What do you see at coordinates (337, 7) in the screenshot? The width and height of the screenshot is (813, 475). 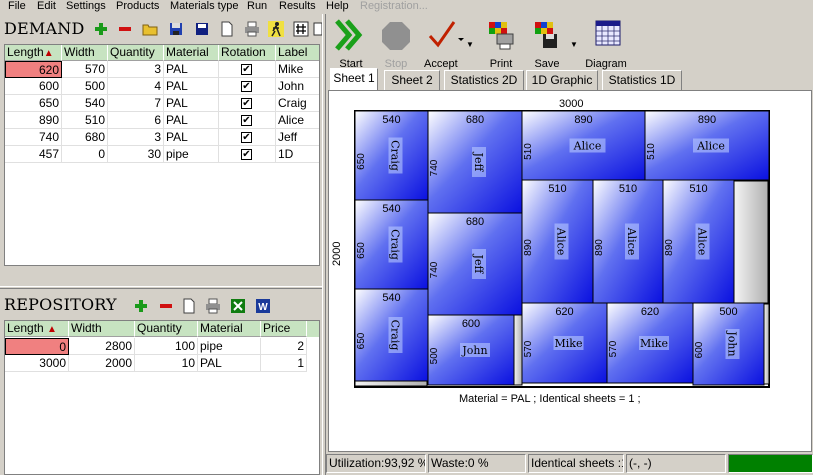 I see `menu-help: Help` at bounding box center [337, 7].